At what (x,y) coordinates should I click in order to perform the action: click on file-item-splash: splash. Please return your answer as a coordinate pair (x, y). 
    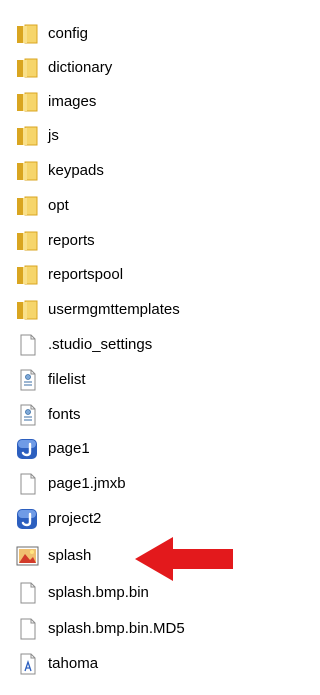
    Looking at the image, I should click on (52, 556).